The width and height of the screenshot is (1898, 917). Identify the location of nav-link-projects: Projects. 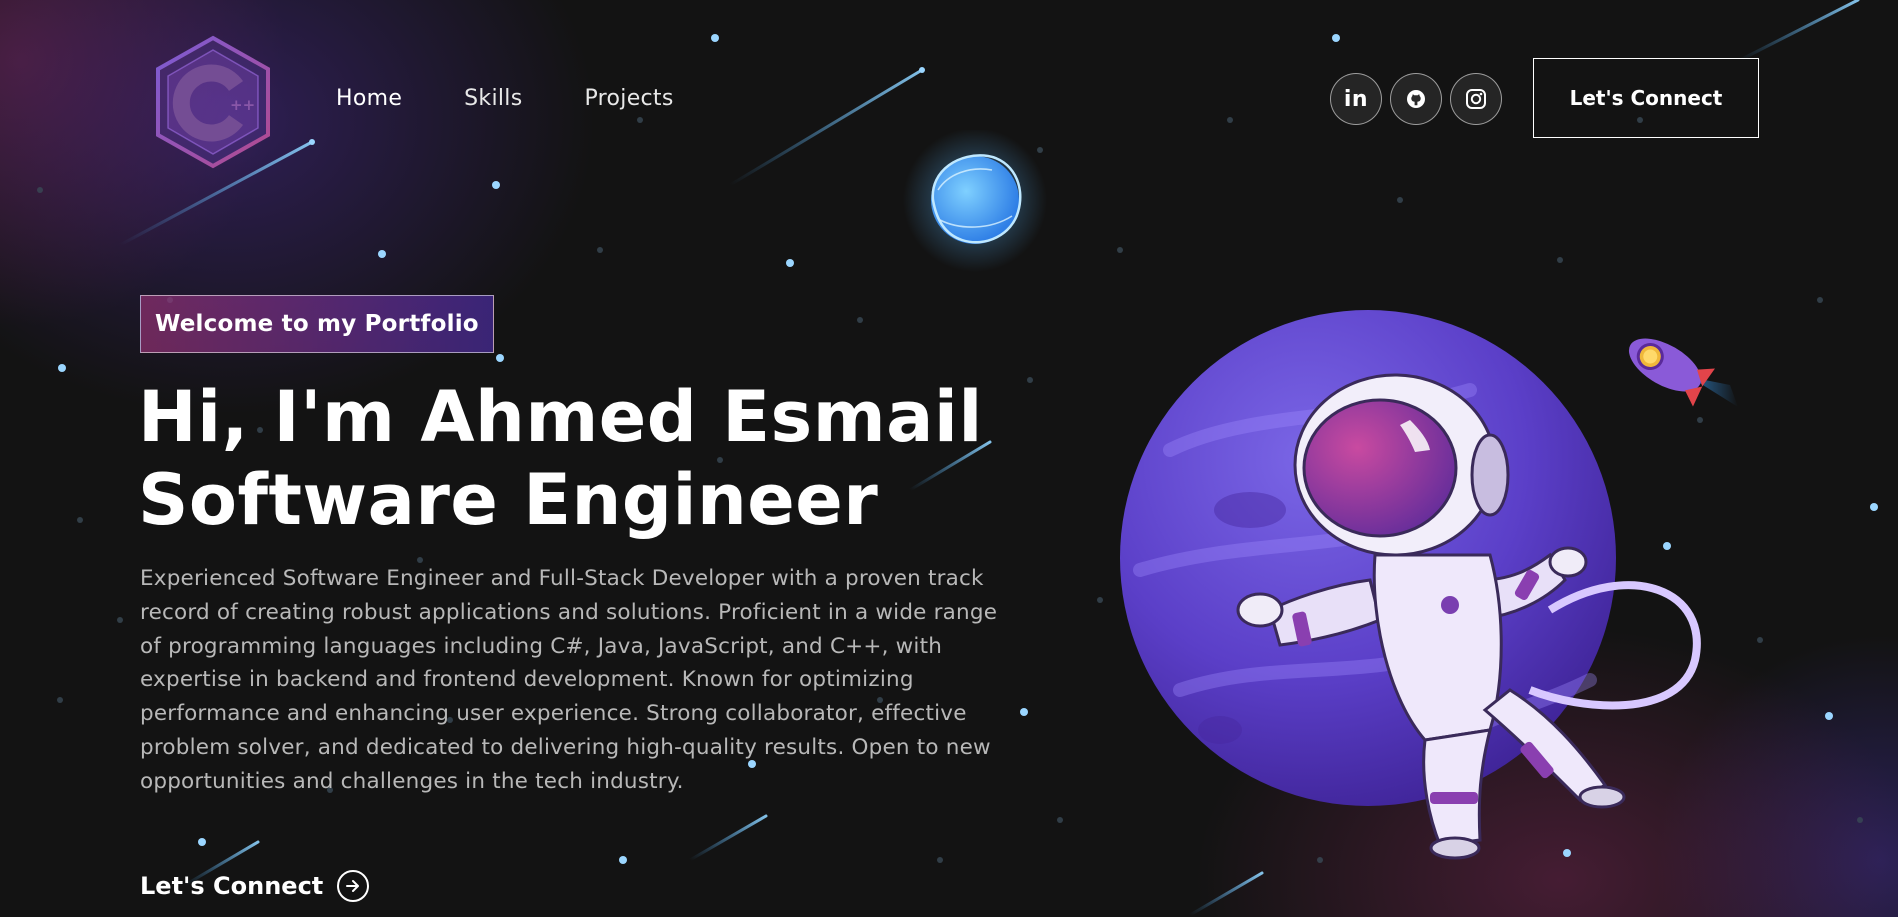
(628, 98).